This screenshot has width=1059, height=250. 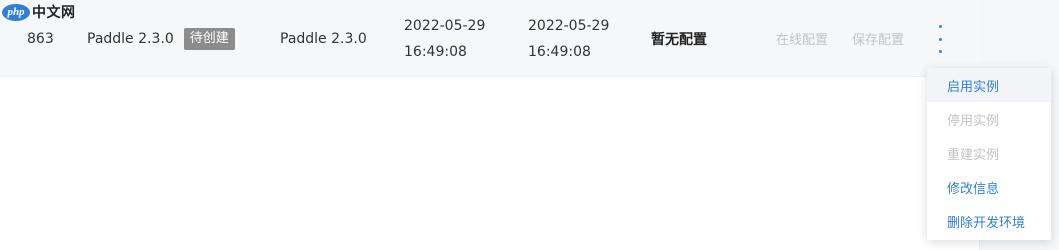 What do you see at coordinates (989, 187) in the screenshot?
I see `menu-item-edit-info: 修改信息` at bounding box center [989, 187].